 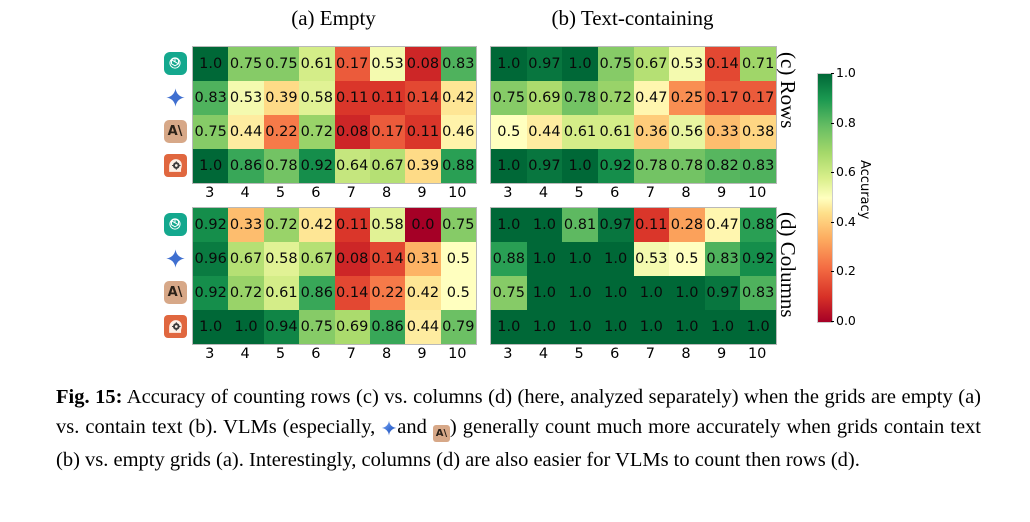 I want to click on xaxis-ticks-columns-text: 3 4 5 6 7 8 9 10, so click(x=632, y=354).